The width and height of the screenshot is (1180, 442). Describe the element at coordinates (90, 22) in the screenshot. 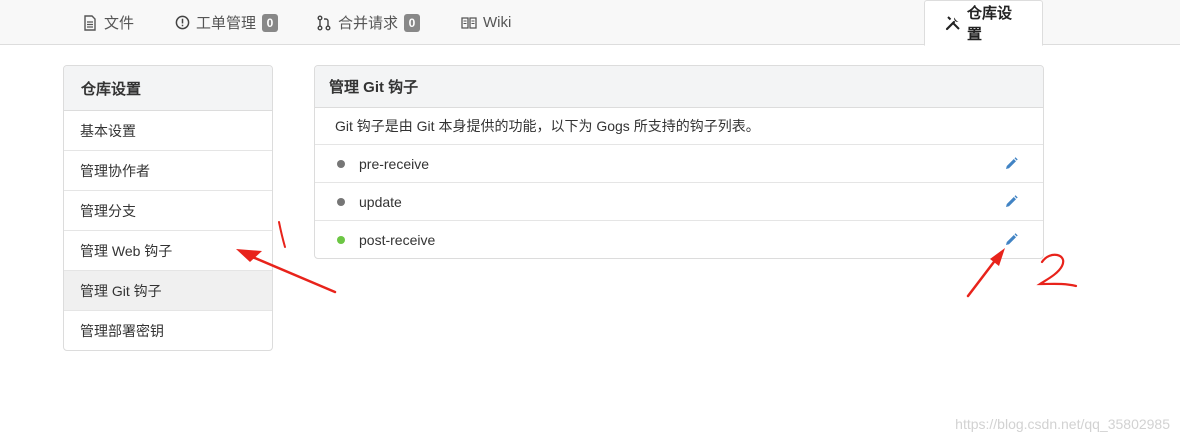

I see `file-icon` at that location.